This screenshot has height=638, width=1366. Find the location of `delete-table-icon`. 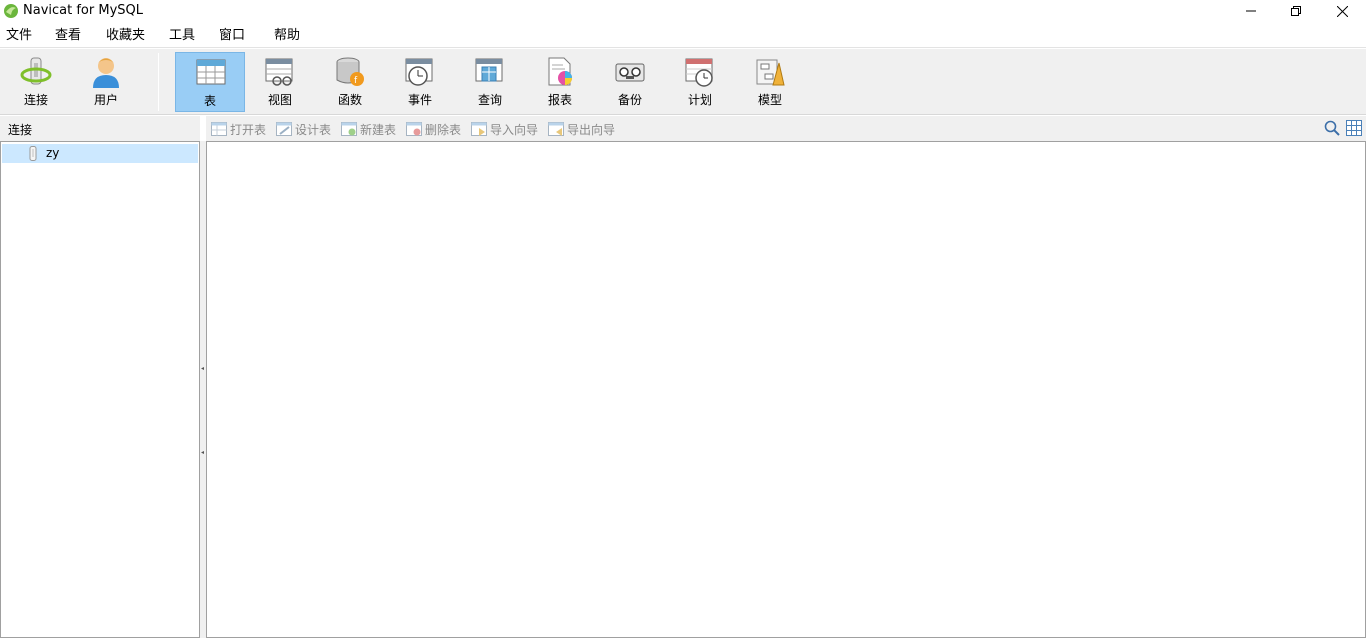

delete-table-icon is located at coordinates (414, 129).